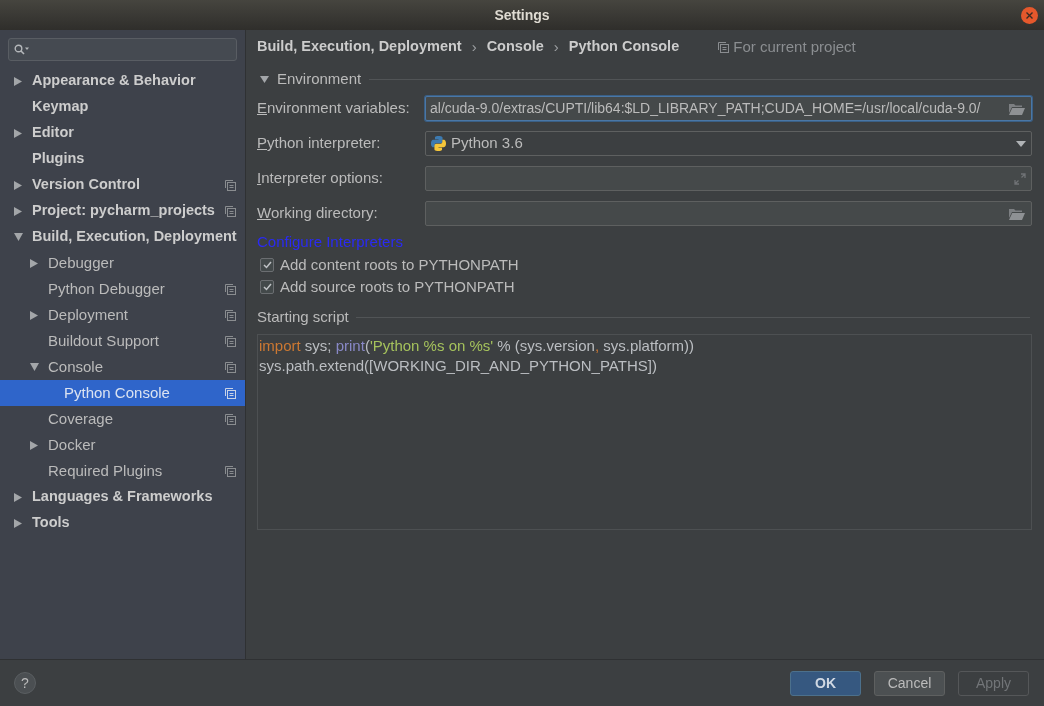 The image size is (1044, 706). I want to click on sidebar-item: Version Control, so click(122, 185).